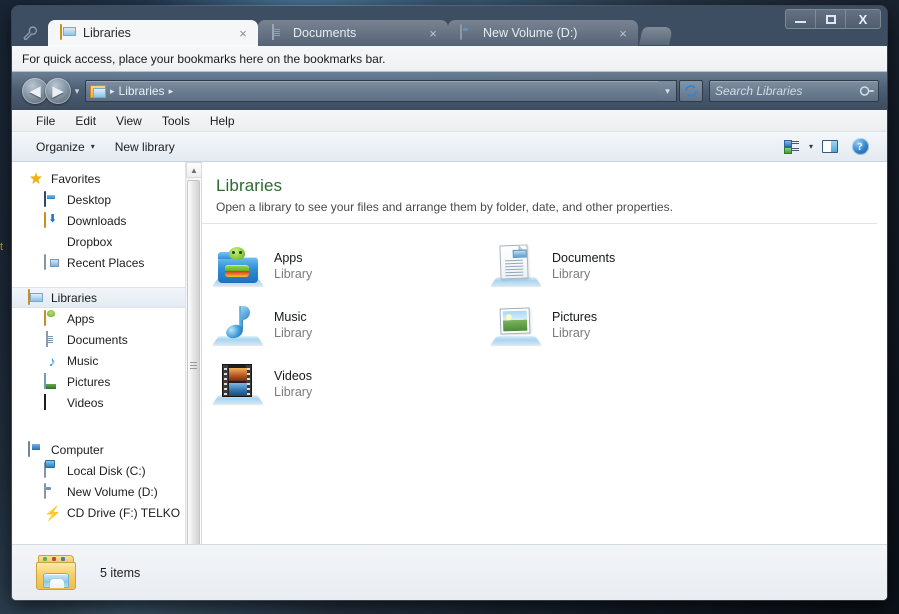 This screenshot has height=614, width=899. I want to click on search-box: Search Libraries, so click(794, 91).